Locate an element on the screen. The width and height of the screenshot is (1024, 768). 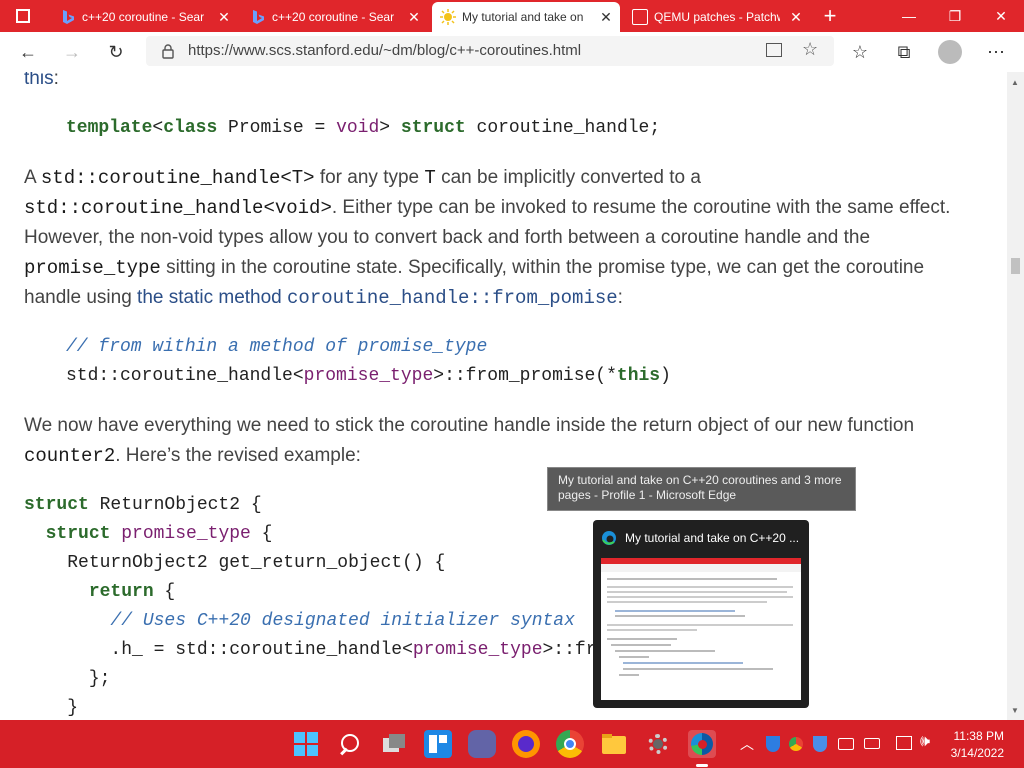
lead-link: this is located at coordinates (39, 80).